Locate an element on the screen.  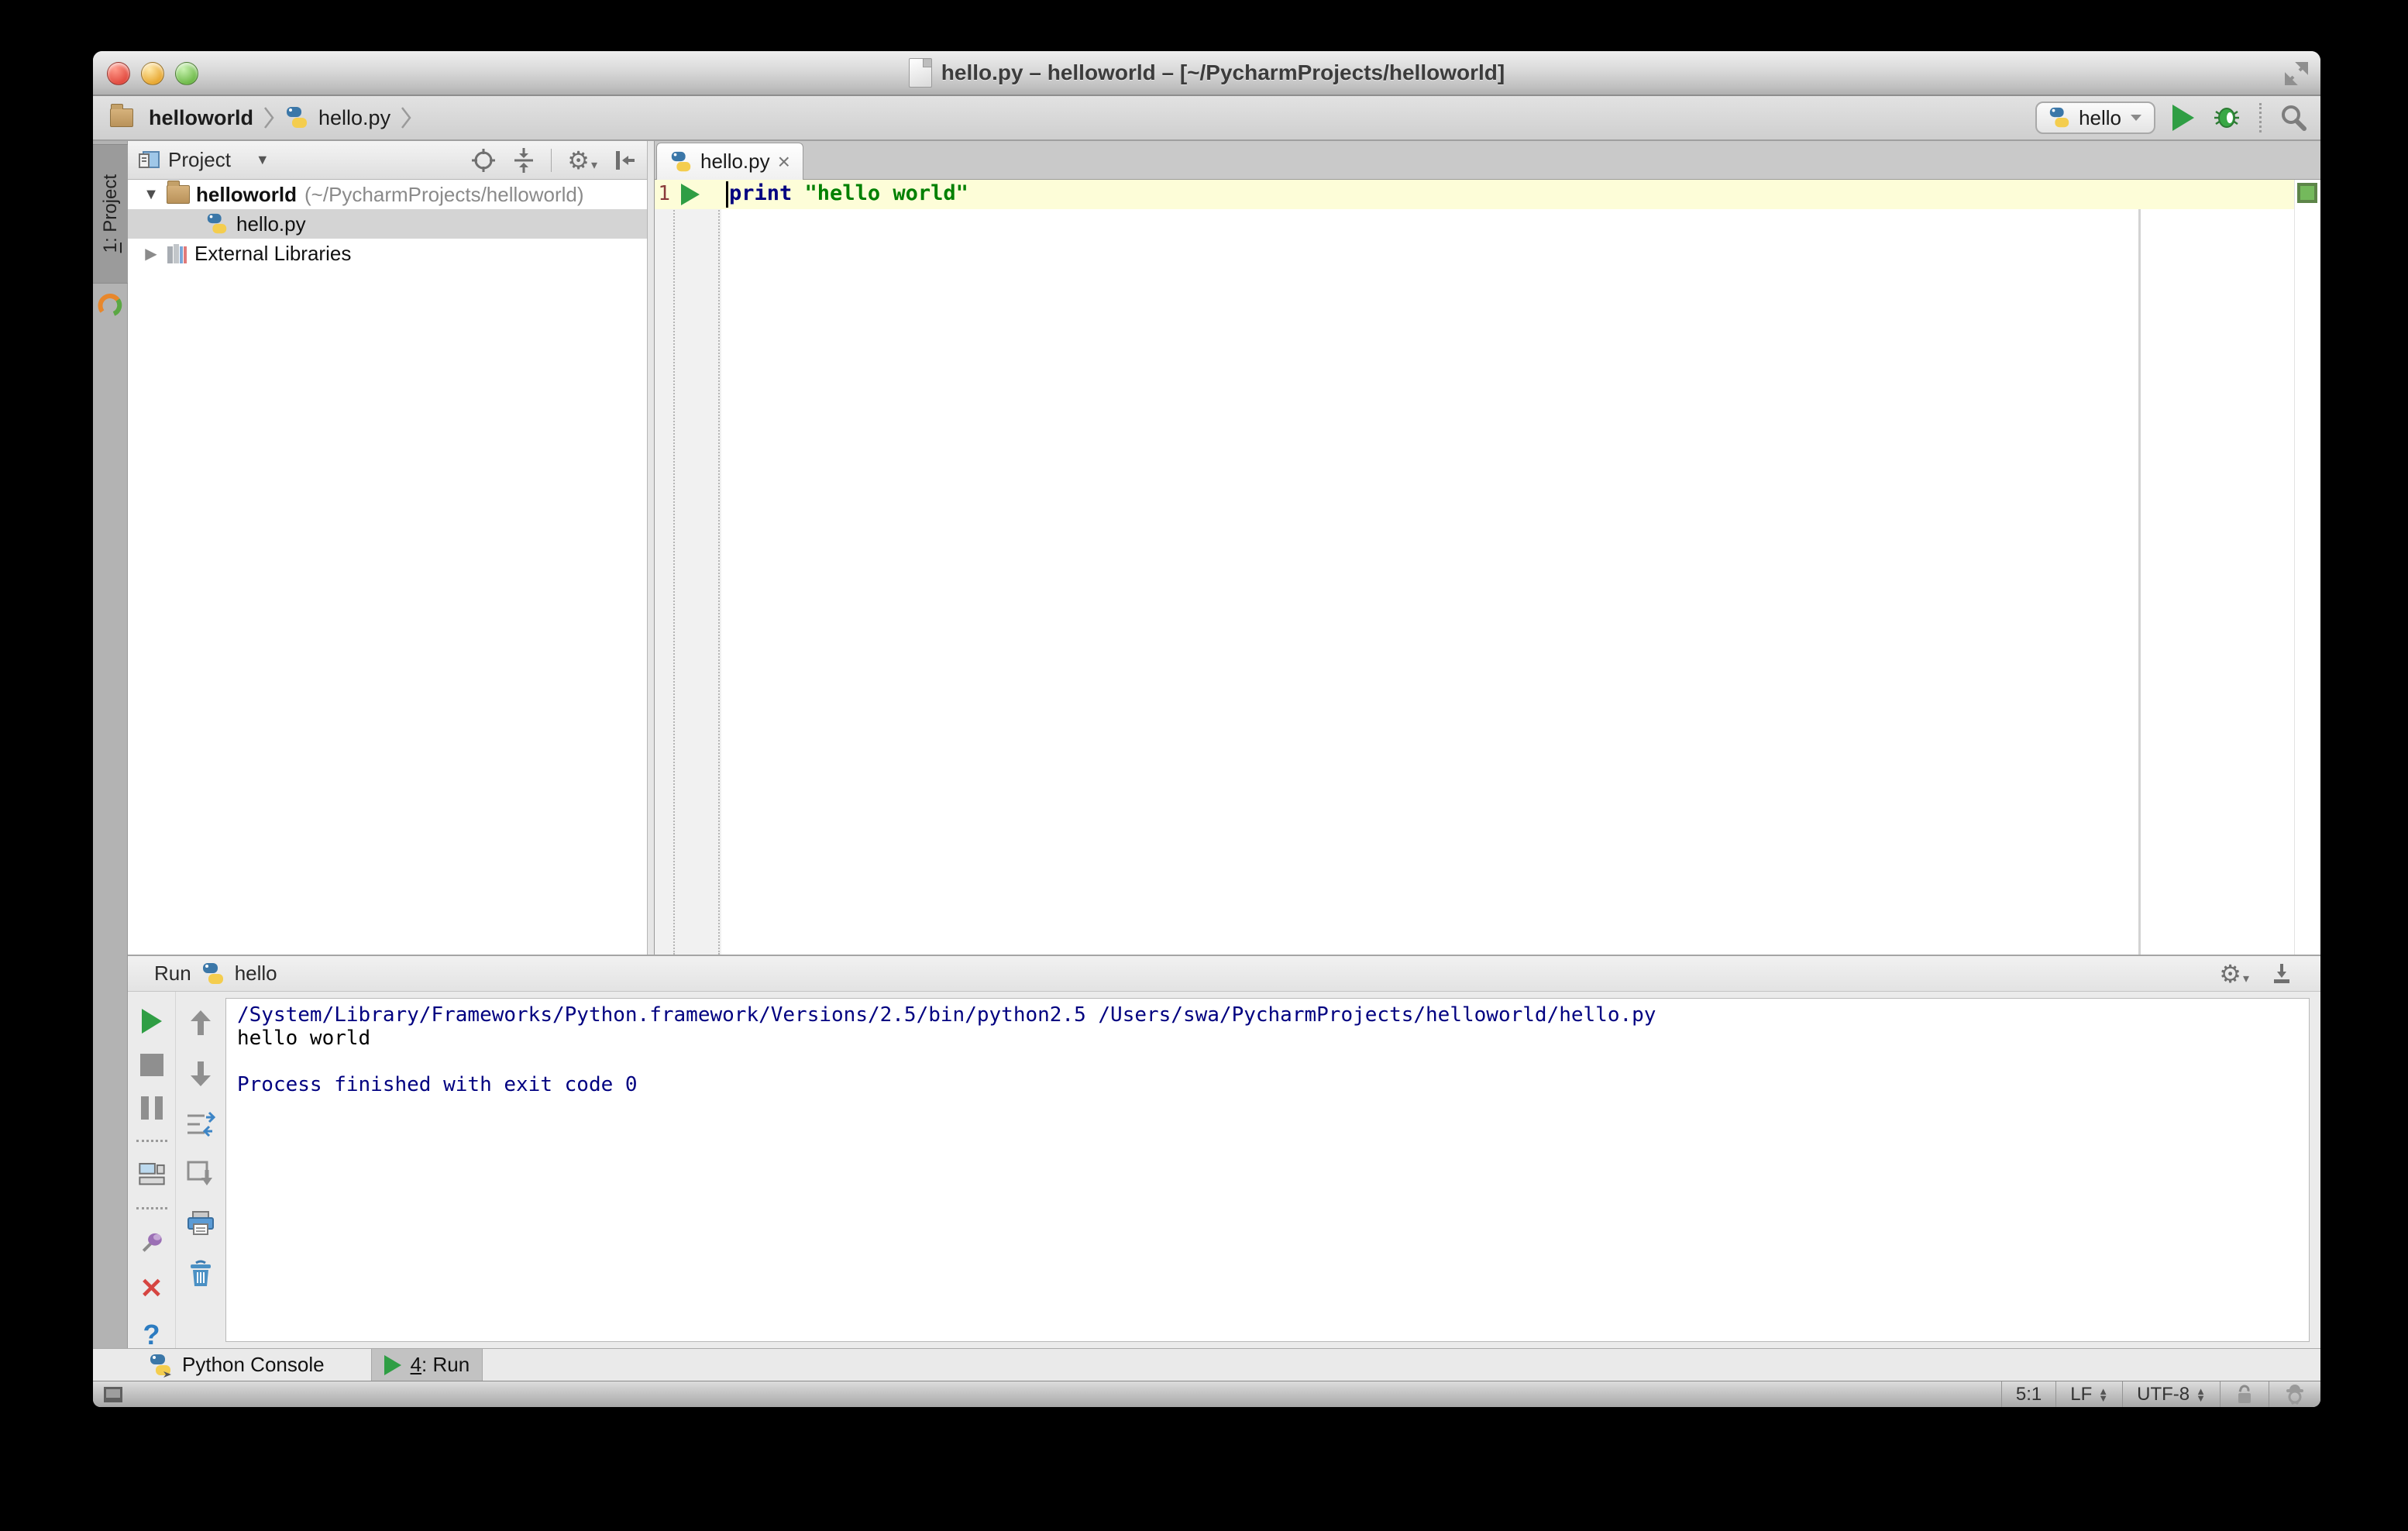
run-toolbar-left: ✕ ? is located at coordinates (152, 1170).